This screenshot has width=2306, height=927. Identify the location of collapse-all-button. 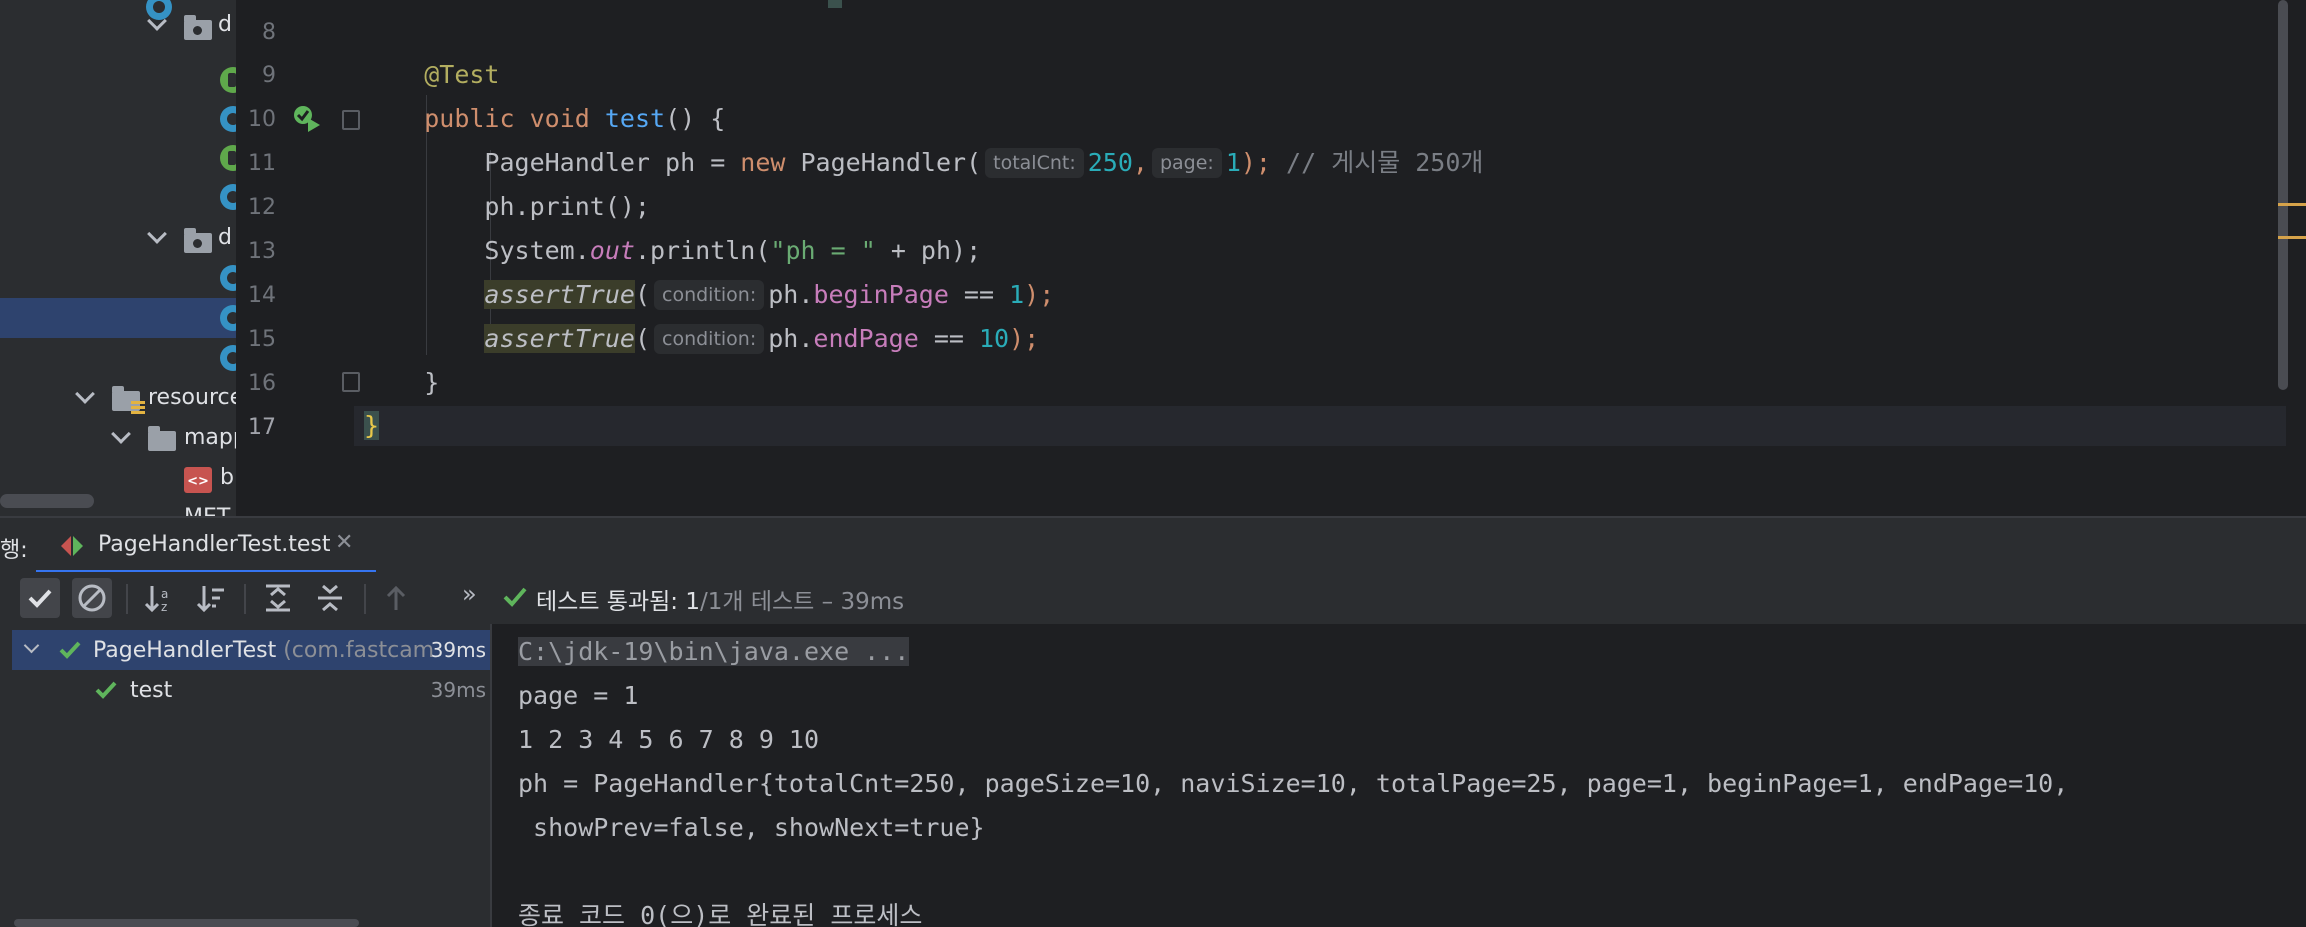
(330, 598).